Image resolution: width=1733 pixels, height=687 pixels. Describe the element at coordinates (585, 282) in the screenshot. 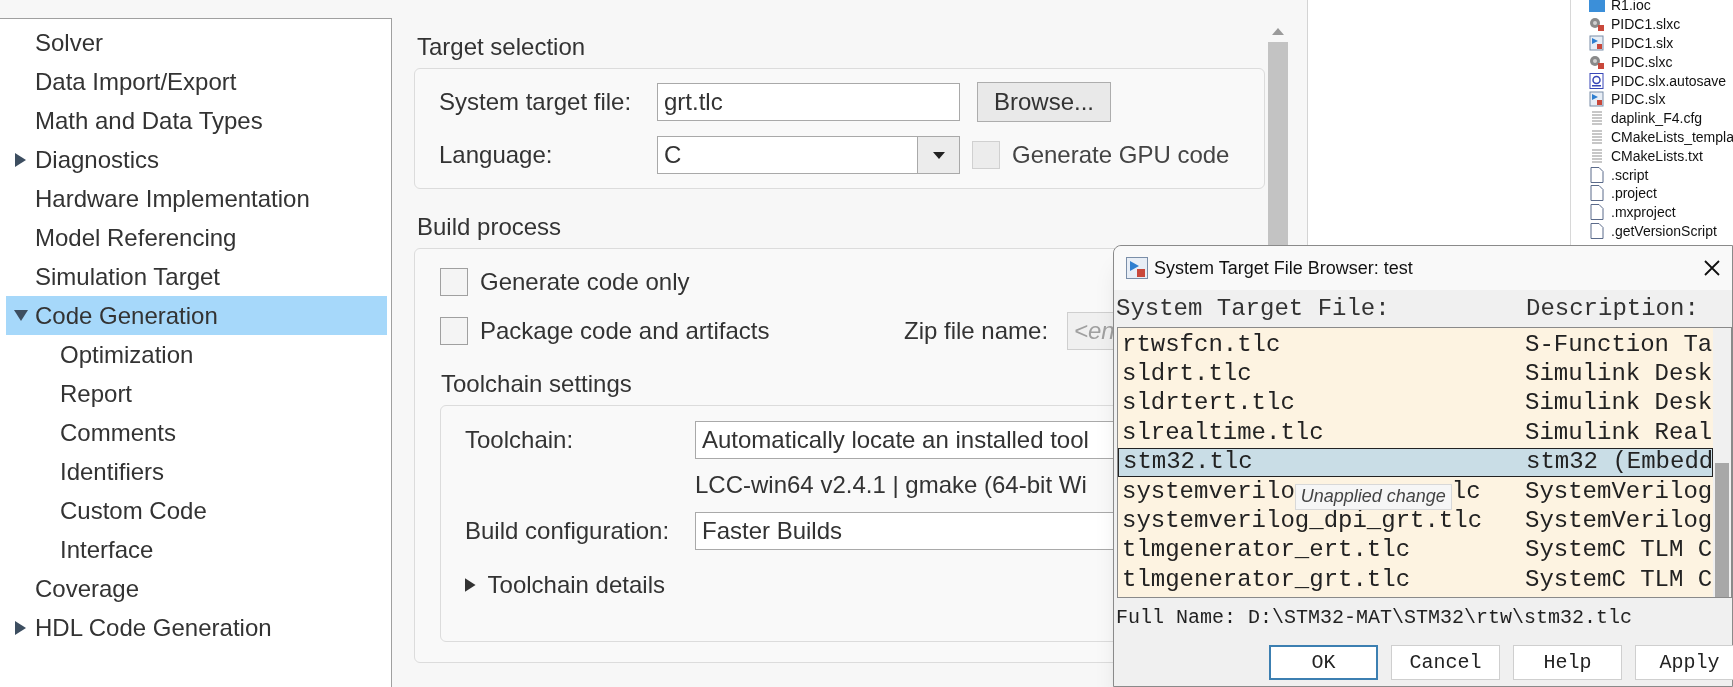

I see `checkbox-label: Generate code only` at that location.